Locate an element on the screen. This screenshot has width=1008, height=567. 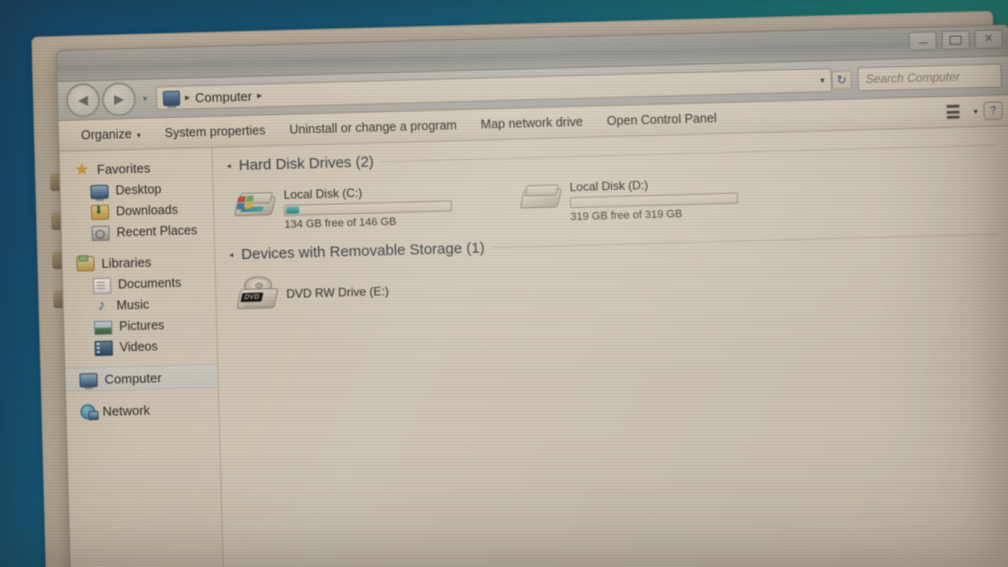
nav-group-network: Network is located at coordinates (142, 410).